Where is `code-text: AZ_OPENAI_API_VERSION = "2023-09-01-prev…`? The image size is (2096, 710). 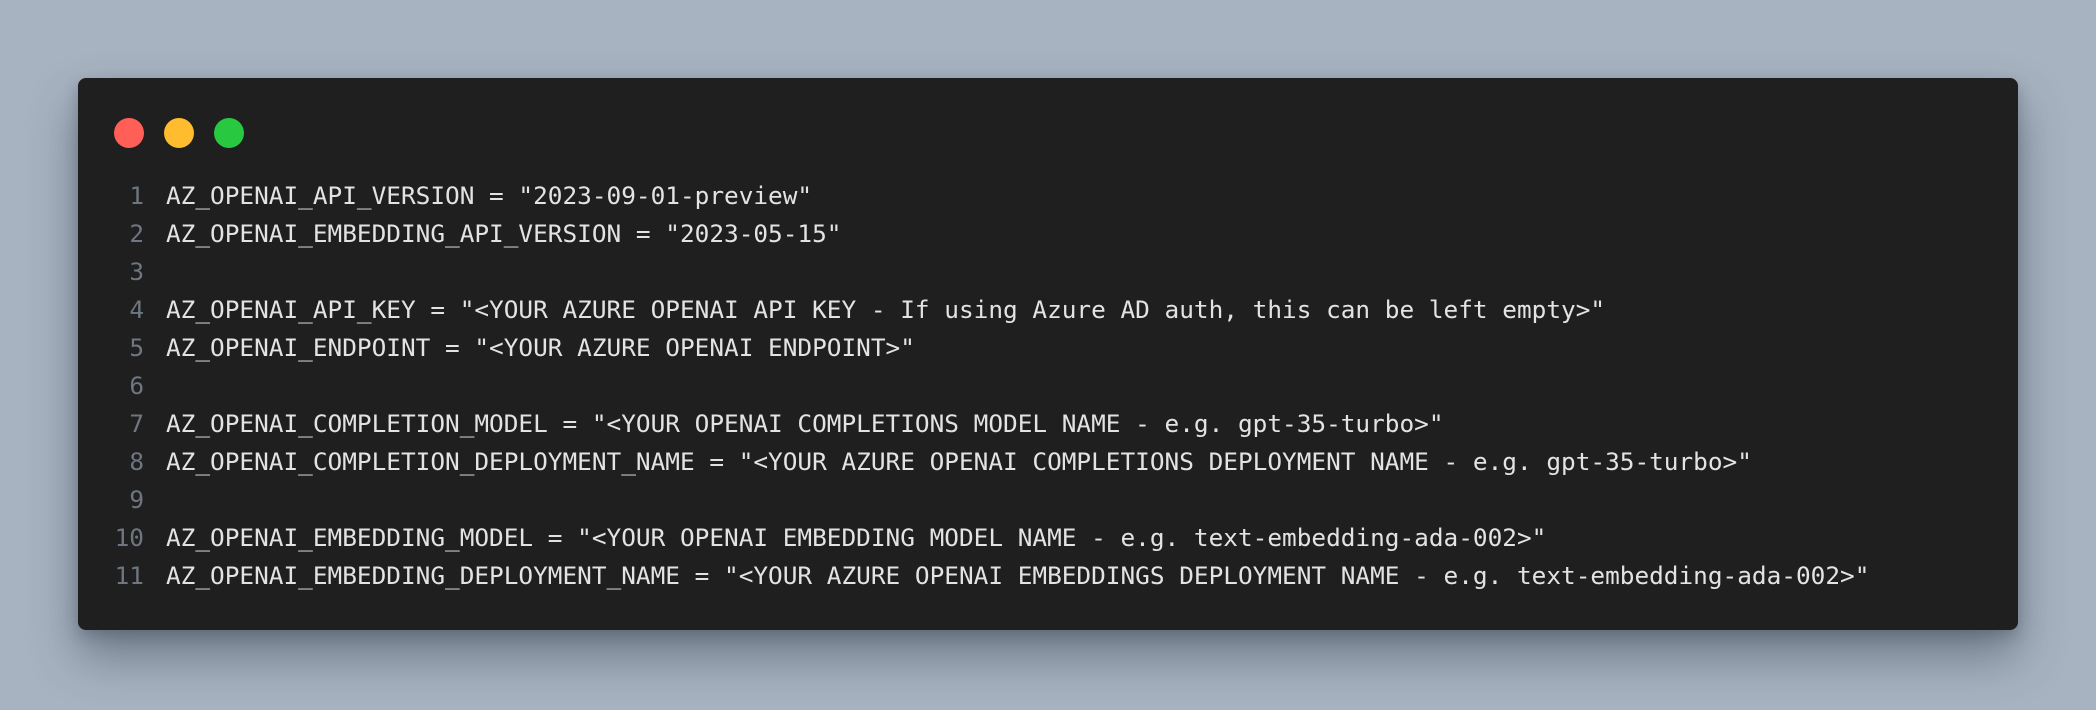
code-text: AZ_OPENAI_API_VERSION = "2023-09-01-prev… is located at coordinates (489, 195).